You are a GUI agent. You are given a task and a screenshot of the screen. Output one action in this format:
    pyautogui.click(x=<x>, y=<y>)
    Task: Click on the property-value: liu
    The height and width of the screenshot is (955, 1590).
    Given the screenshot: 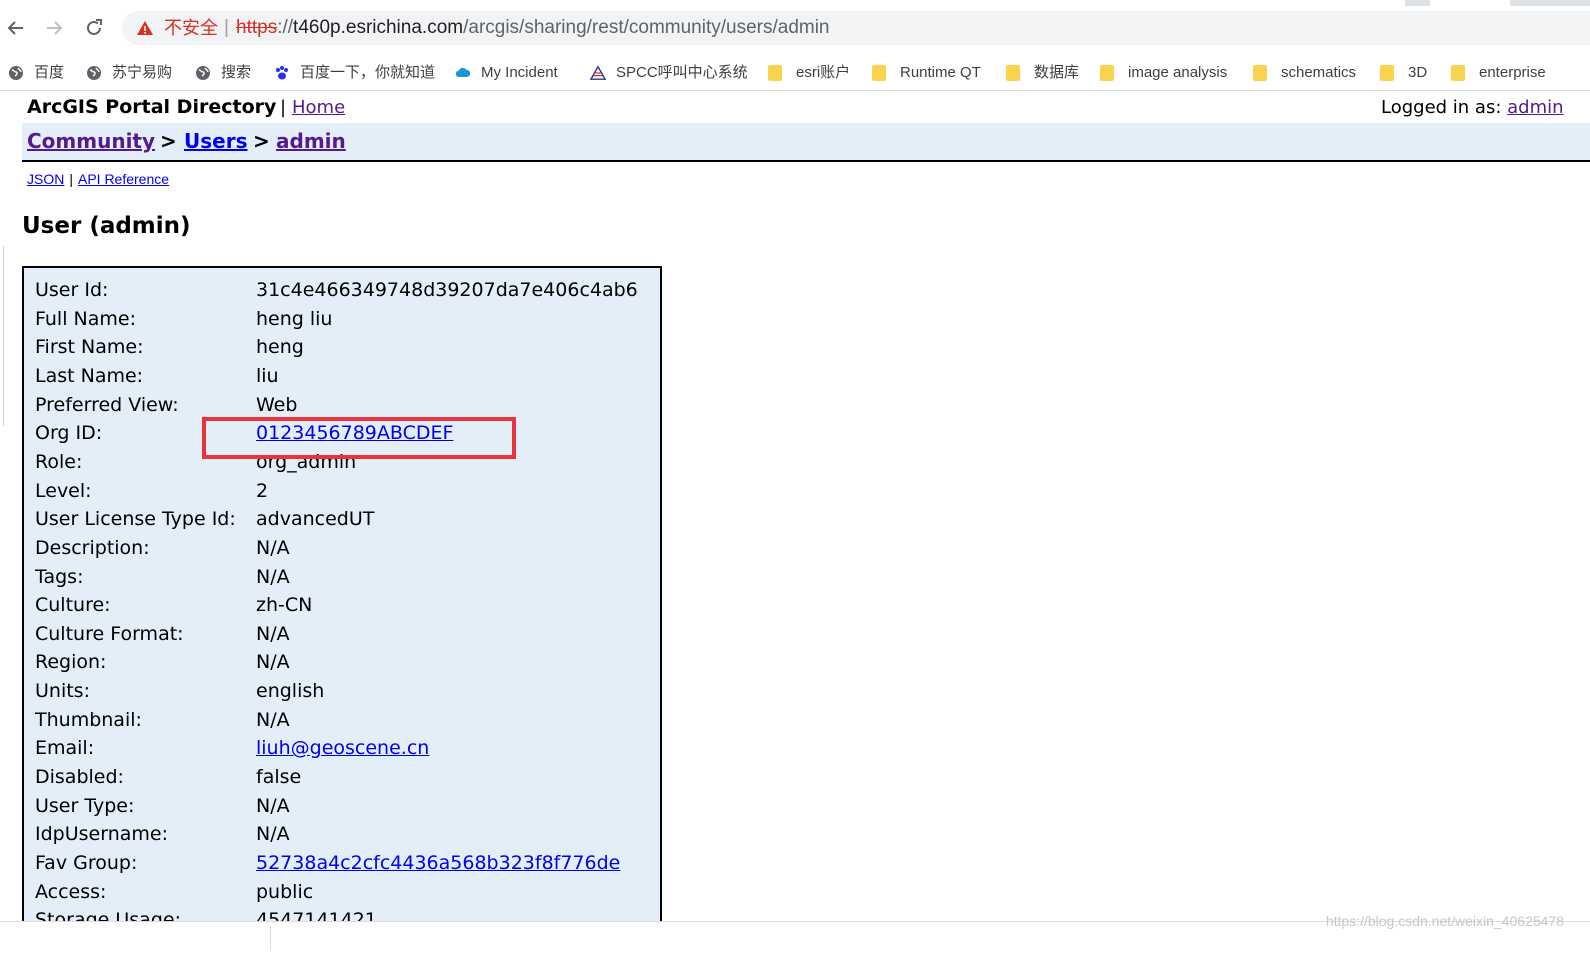 What is the action you would take?
    pyautogui.click(x=267, y=375)
    